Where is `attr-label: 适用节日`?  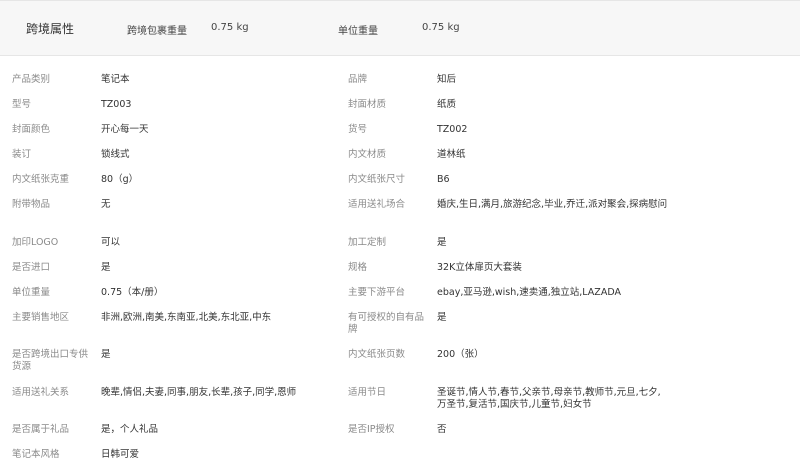
attr-label: 适用节日 is located at coordinates (367, 392).